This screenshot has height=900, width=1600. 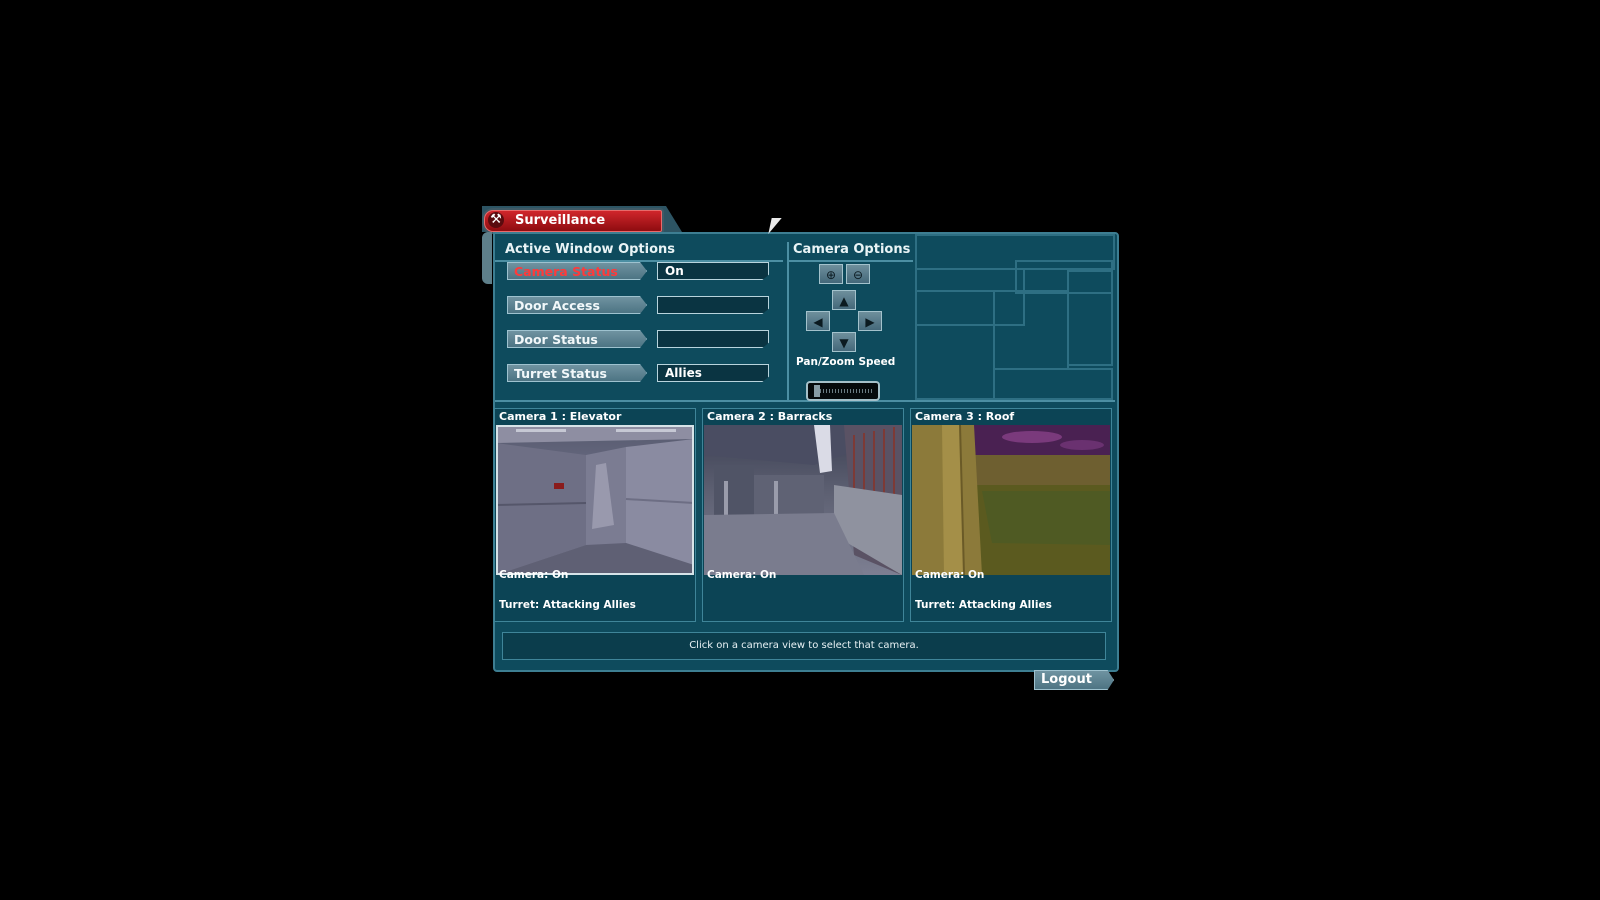 What do you see at coordinates (560, 416) in the screenshot?
I see `camera-title: Camera 1 : Elevator` at bounding box center [560, 416].